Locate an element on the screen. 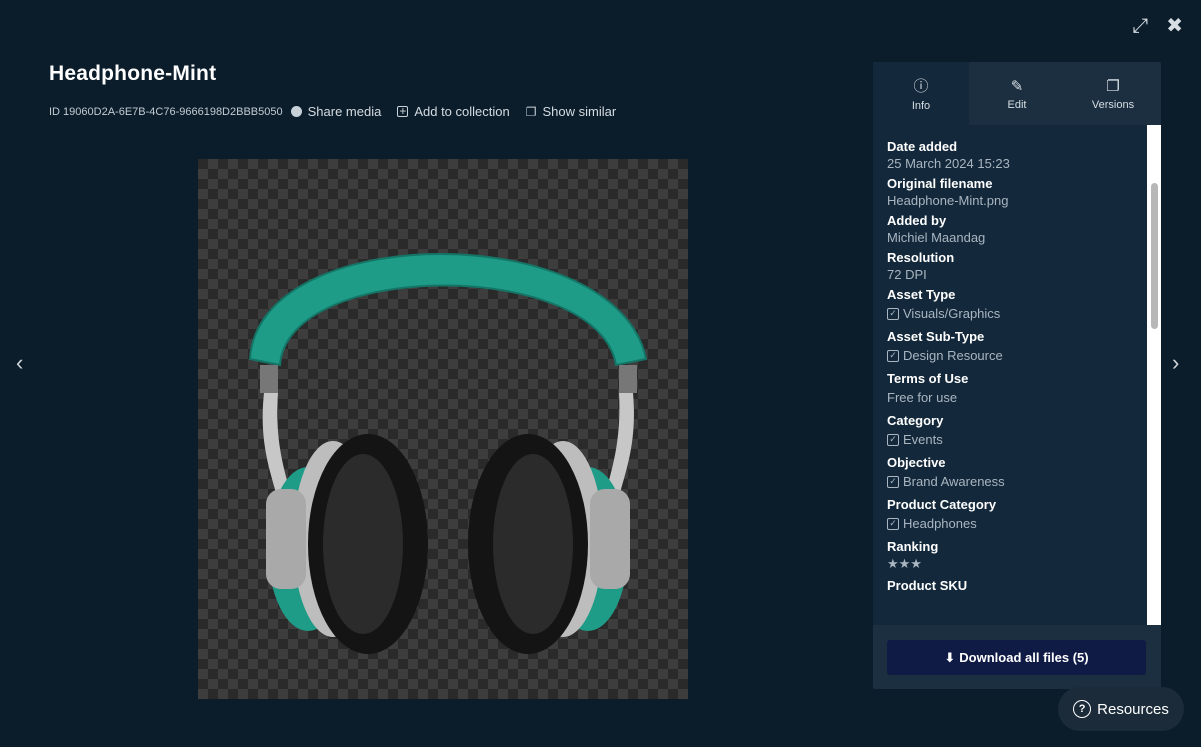  field-label: Added by is located at coordinates (917, 220).